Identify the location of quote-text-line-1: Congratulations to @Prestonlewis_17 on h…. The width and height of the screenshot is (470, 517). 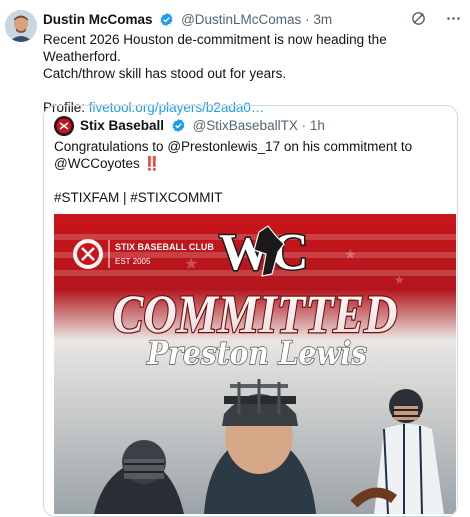
(233, 146).